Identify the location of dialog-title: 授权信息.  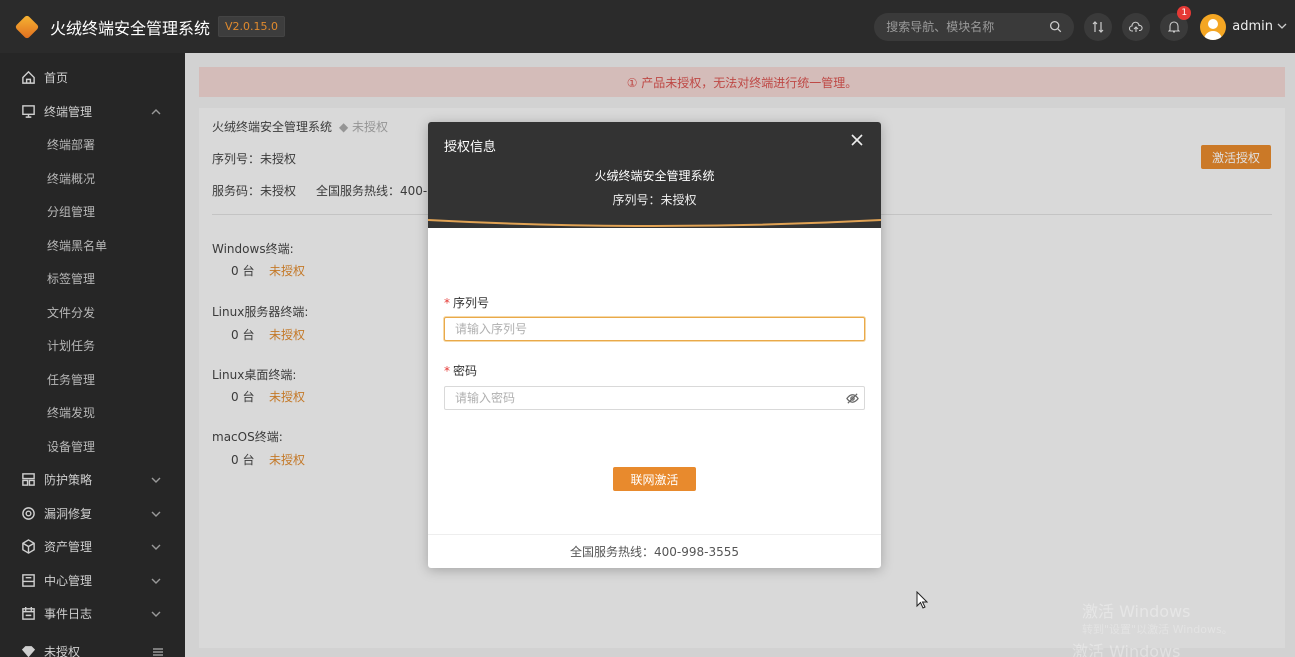
(470, 147).